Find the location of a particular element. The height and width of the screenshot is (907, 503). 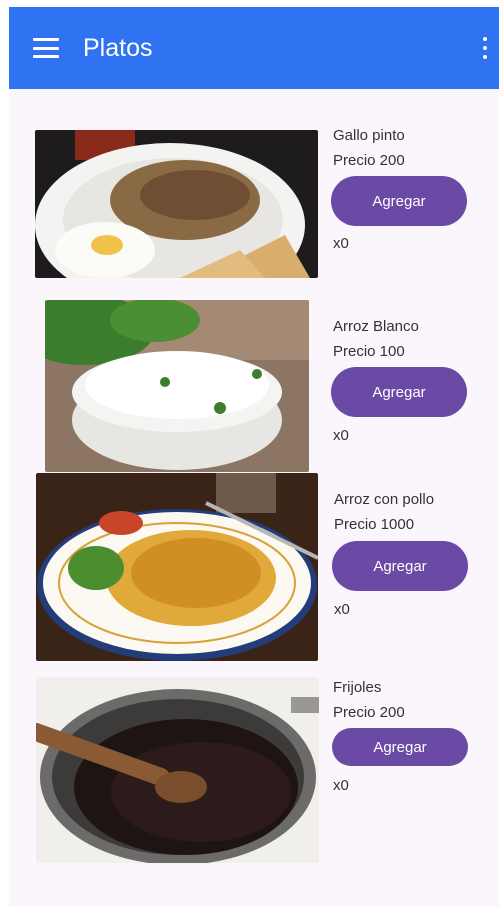

add-button-frijoles: Agregar is located at coordinates (400, 747).